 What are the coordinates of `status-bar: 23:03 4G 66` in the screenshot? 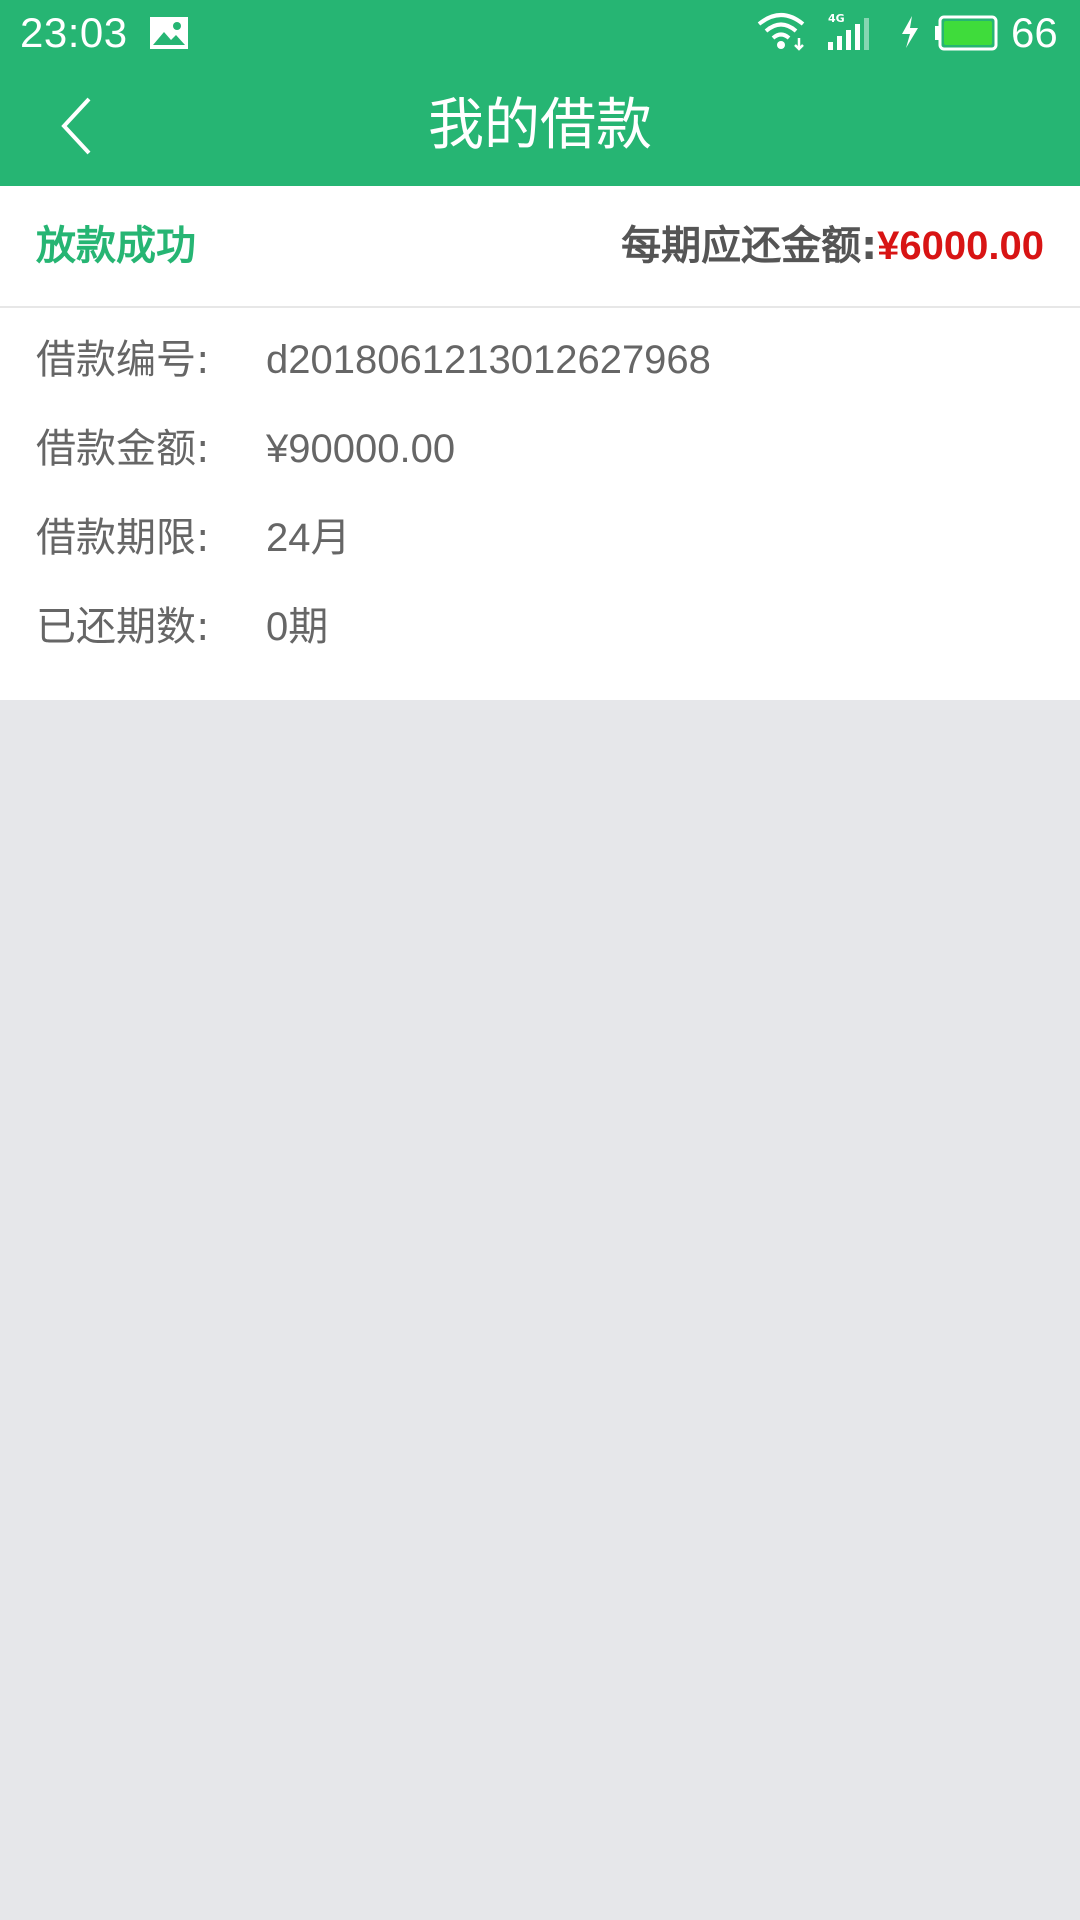 It's located at (540, 33).